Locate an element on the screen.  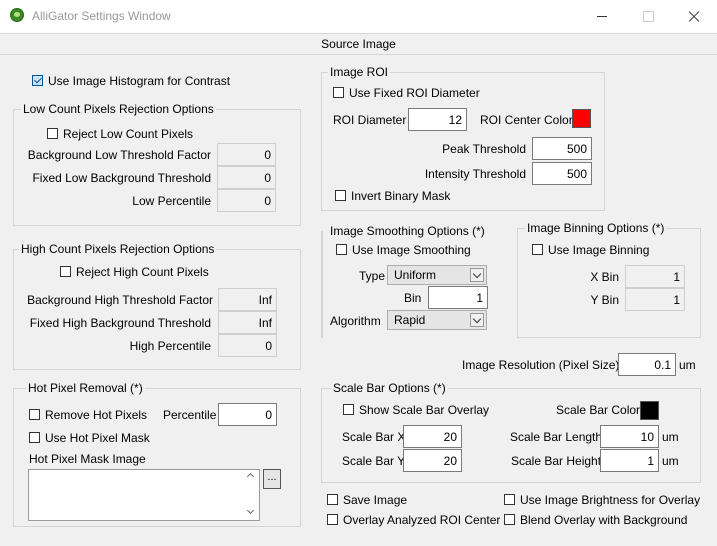
high-percentile-field: 0 is located at coordinates (247, 345).